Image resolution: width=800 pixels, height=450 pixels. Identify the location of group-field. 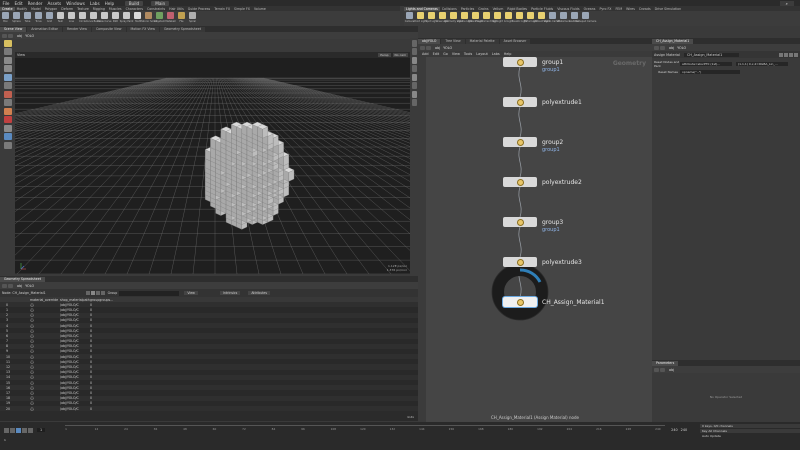
(149, 293).